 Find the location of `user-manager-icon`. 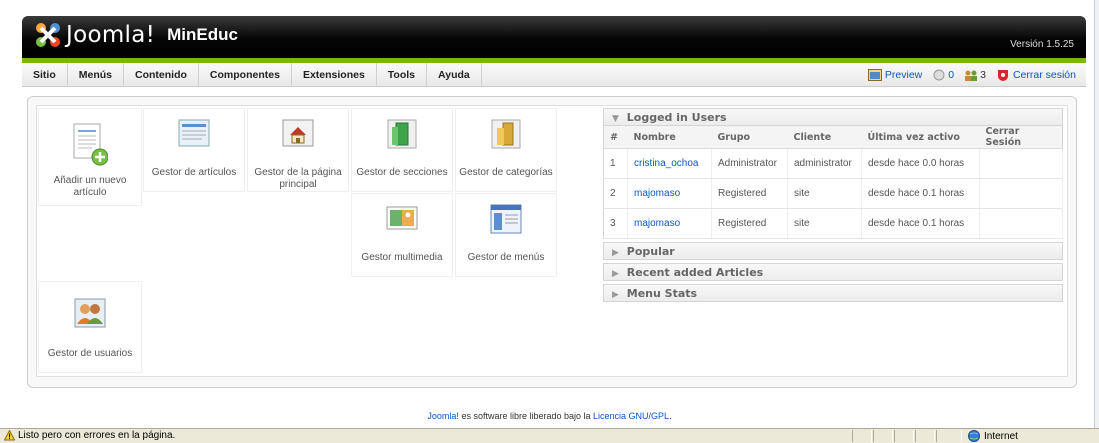

user-manager-icon is located at coordinates (90, 313).